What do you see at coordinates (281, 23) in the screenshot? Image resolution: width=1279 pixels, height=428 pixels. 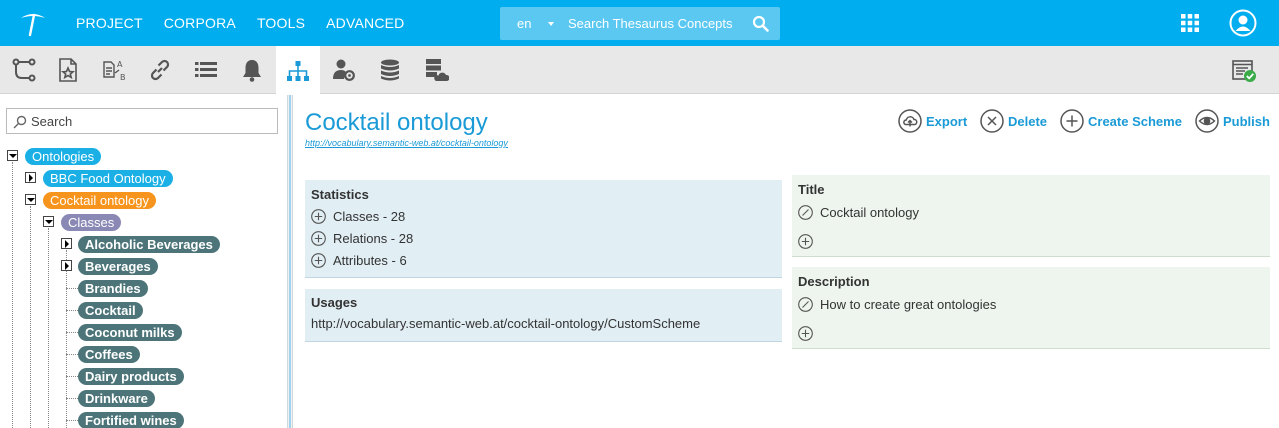 I see `menu-tools: TOOLS` at bounding box center [281, 23].